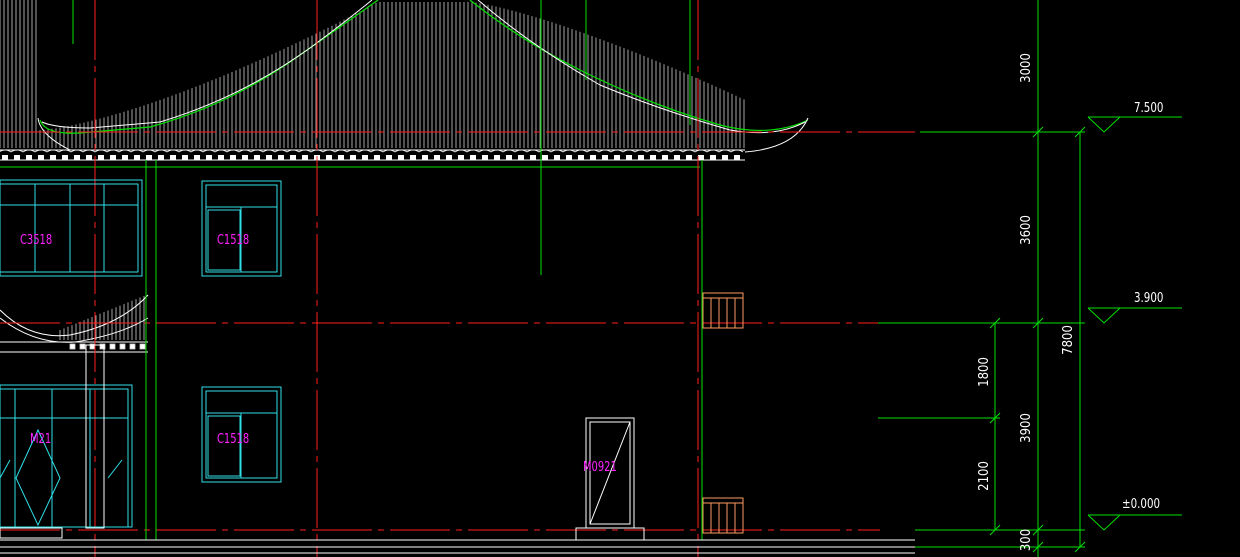  I want to click on tag-window-c1518-lower: C1518, so click(233, 438).